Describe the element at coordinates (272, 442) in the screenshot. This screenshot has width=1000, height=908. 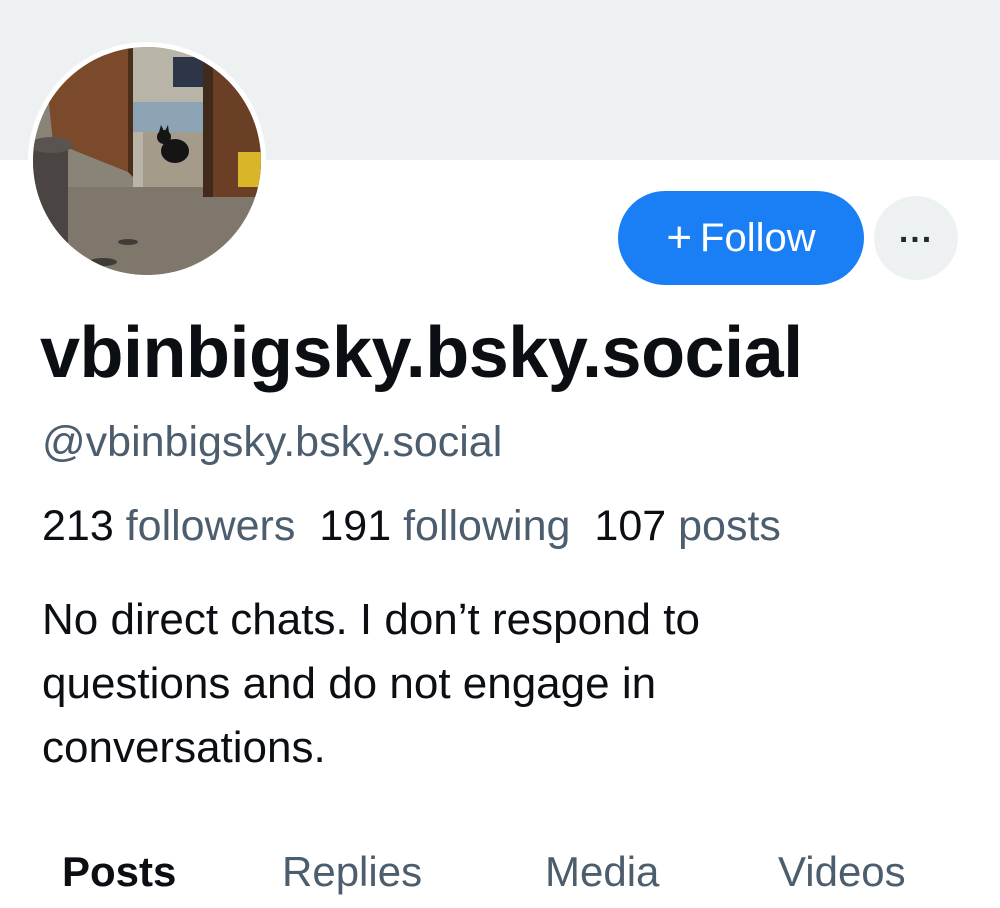
I see `handle: @vbinbigsky.bsky.social` at that location.